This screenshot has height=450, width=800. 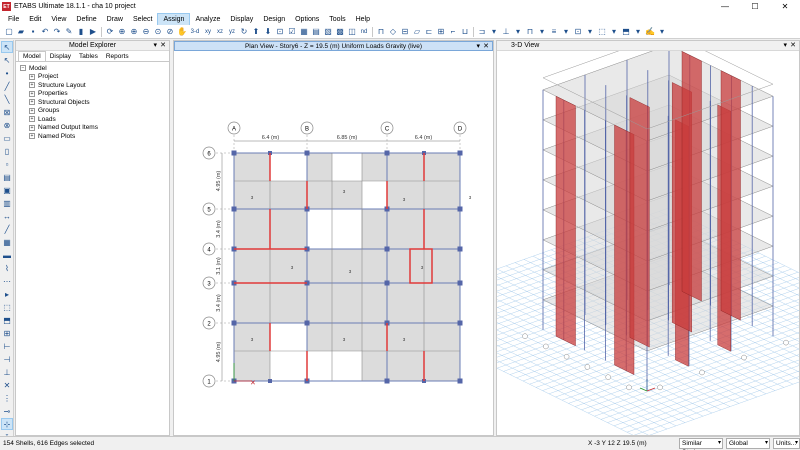 I want to click on tree-item-groups: + Groups, so click(x=92, y=111).